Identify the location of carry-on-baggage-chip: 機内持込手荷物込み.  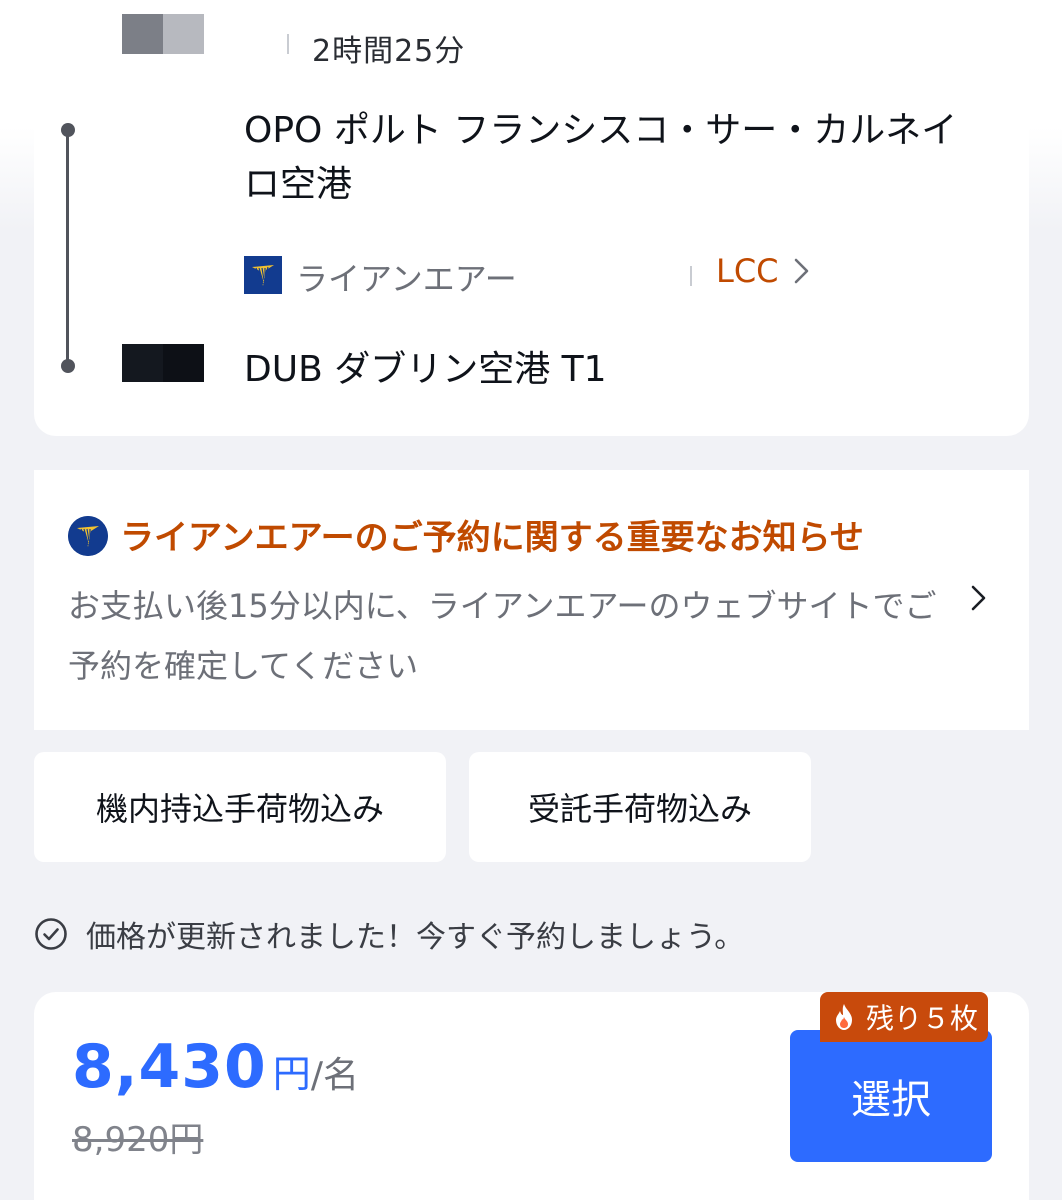
(240, 807).